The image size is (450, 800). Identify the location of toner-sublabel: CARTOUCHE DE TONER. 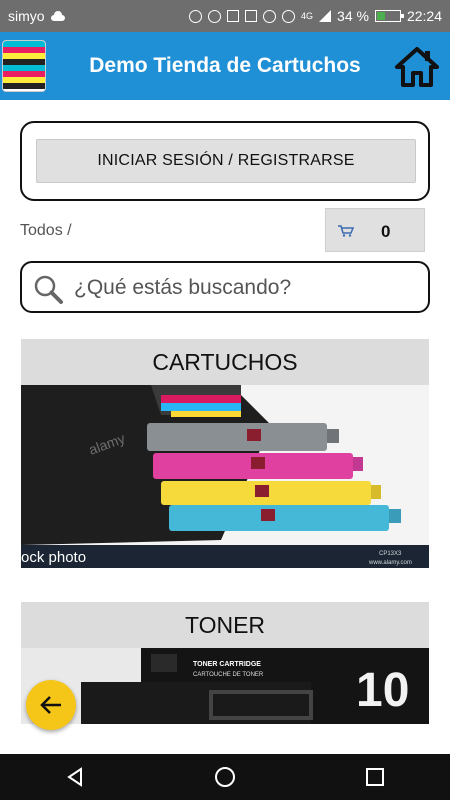
(228, 675).